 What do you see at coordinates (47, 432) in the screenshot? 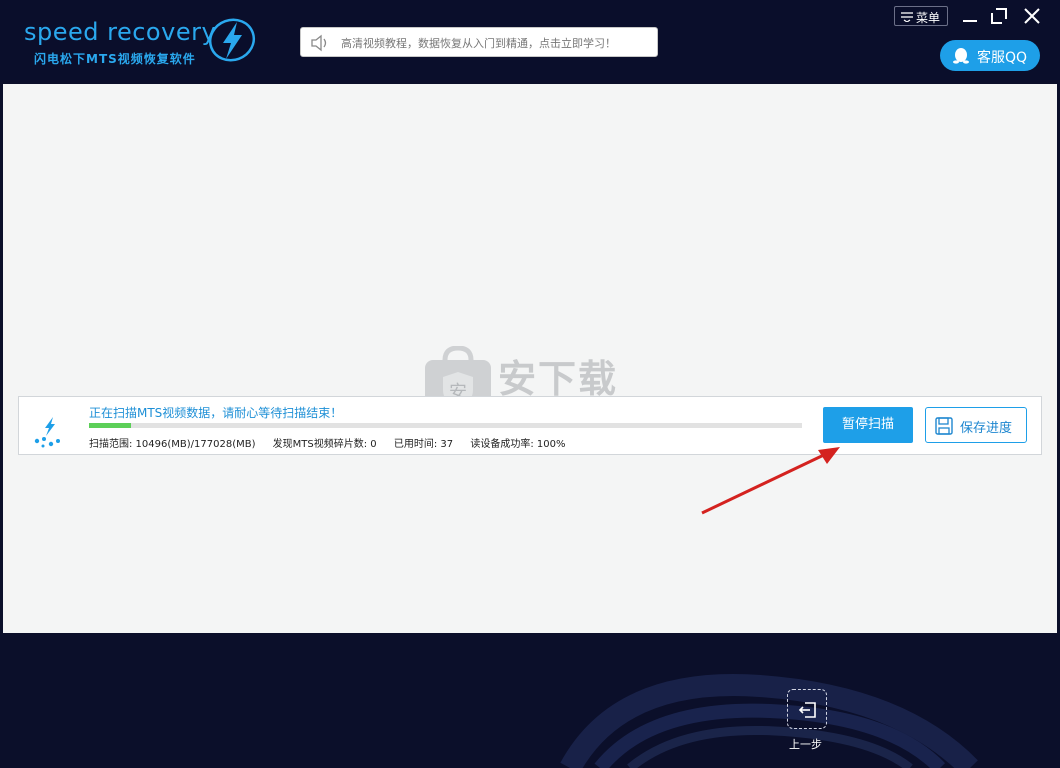
I see `scan-icon` at bounding box center [47, 432].